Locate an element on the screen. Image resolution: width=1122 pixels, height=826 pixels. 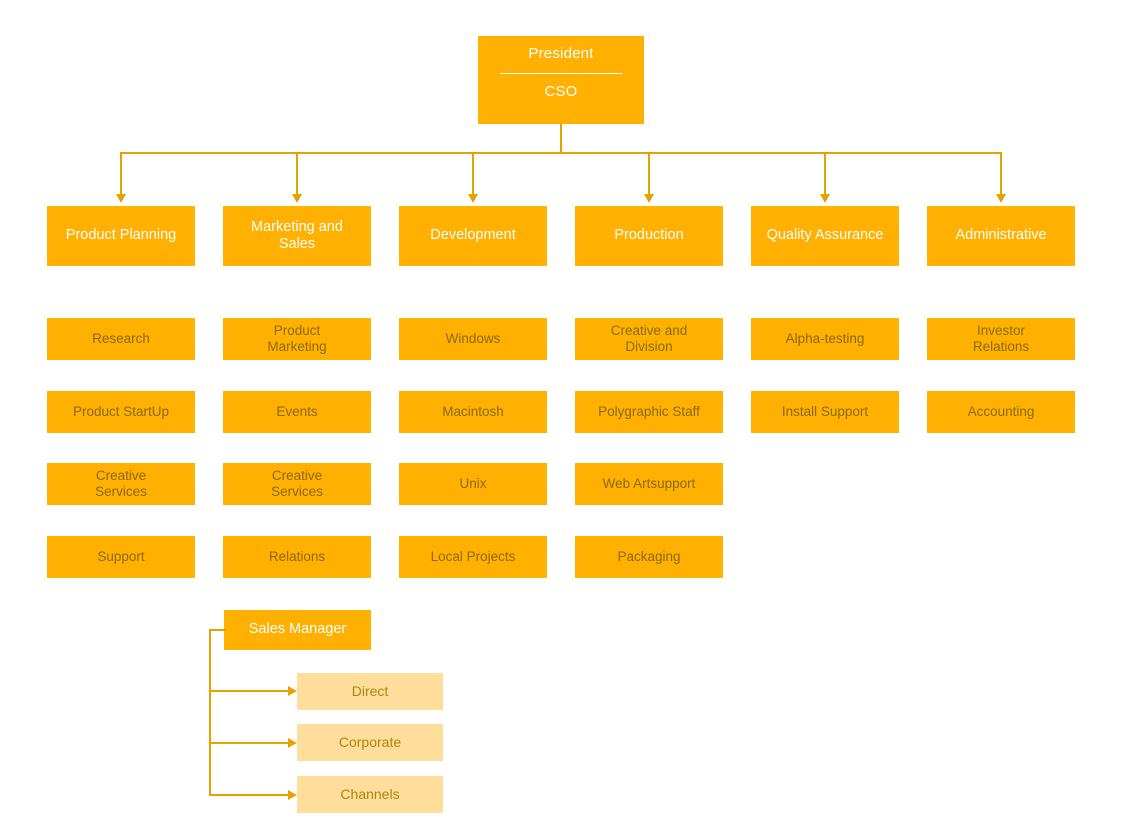
unit-label: Research is located at coordinates (121, 339).